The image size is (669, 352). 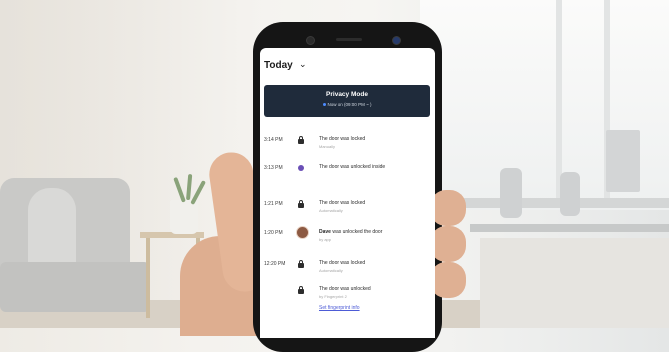 What do you see at coordinates (310, 40) in the screenshot?
I see `front-camera-icon` at bounding box center [310, 40].